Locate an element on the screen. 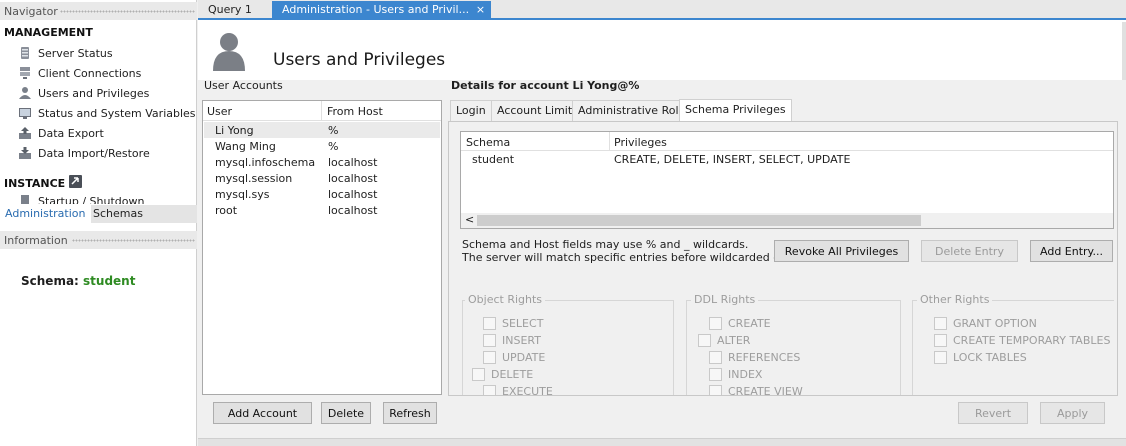 This screenshot has width=1126, height=446. tab-account-limits: Account Limits is located at coordinates (537, 110).